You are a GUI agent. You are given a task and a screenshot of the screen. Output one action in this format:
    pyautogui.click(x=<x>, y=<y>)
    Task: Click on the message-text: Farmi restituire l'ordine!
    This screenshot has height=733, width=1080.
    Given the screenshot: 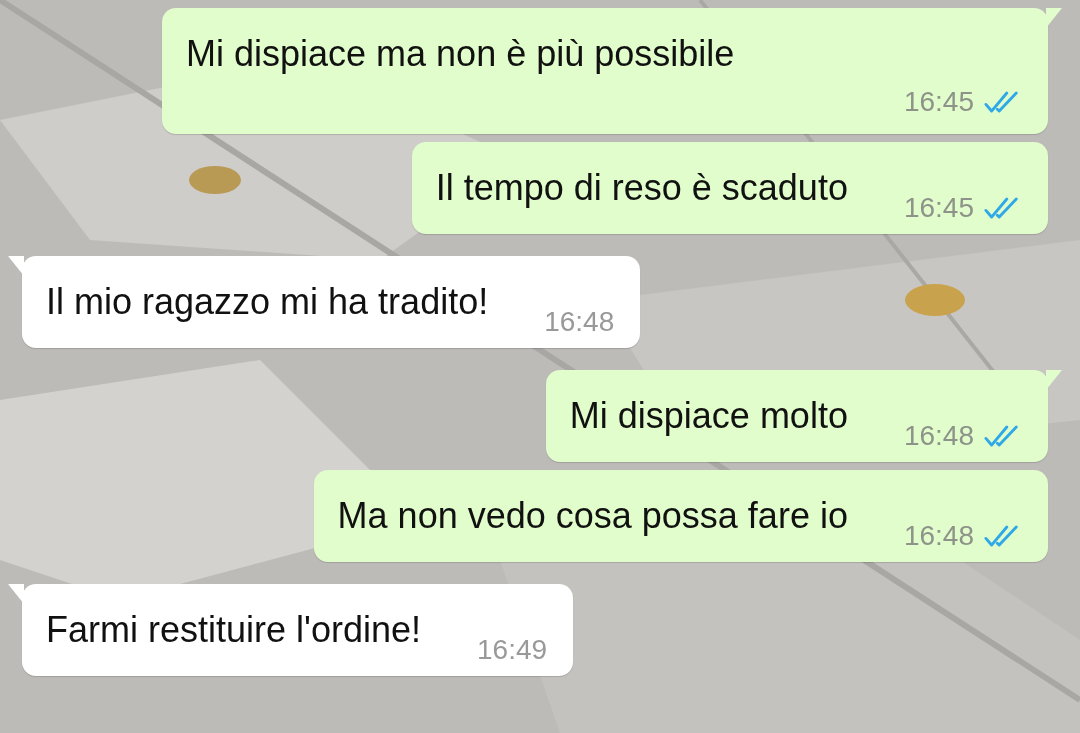 What is the action you would take?
    pyautogui.click(x=233, y=630)
    